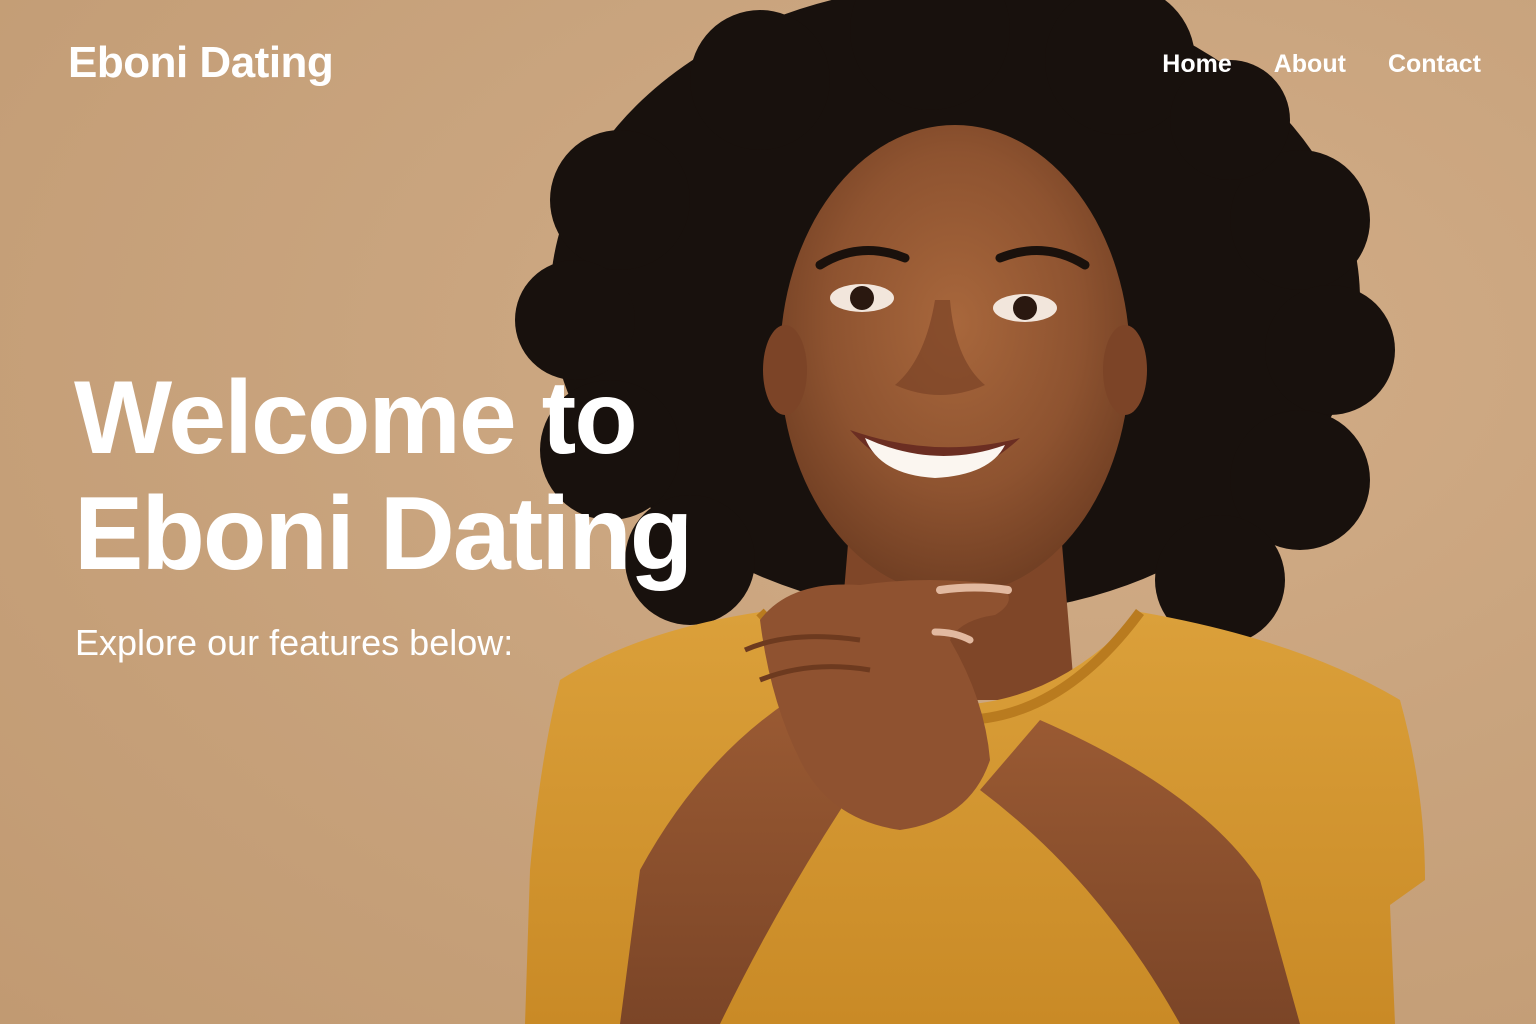 This screenshot has width=1536, height=1024. I want to click on top-nav: Home About Contact, so click(1321, 64).